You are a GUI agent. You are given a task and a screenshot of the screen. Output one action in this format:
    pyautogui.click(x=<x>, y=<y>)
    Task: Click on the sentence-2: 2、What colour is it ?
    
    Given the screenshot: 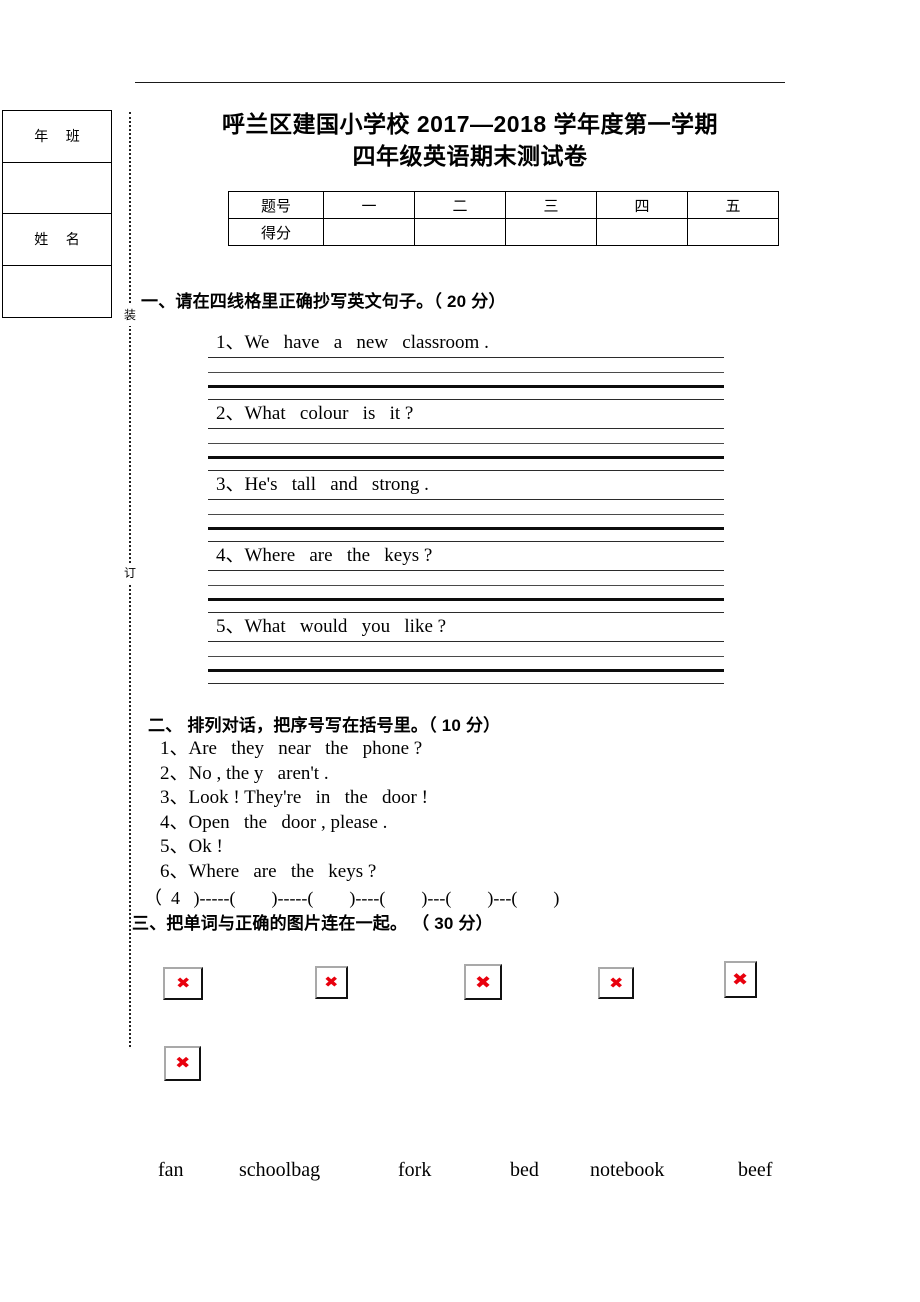 What is the action you would take?
    pyautogui.click(x=315, y=413)
    